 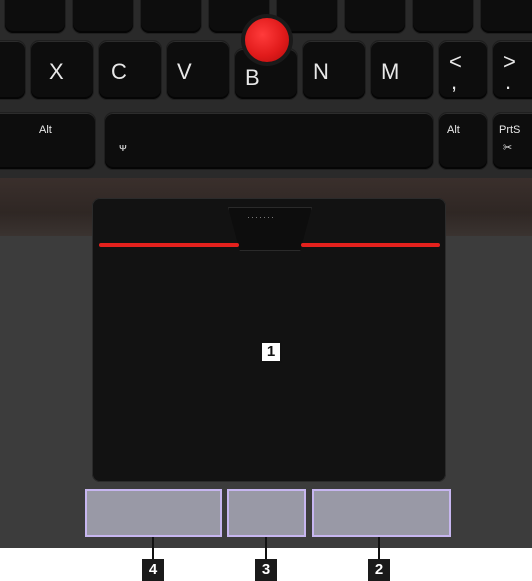 I want to click on key-n: N, so click(x=334, y=70).